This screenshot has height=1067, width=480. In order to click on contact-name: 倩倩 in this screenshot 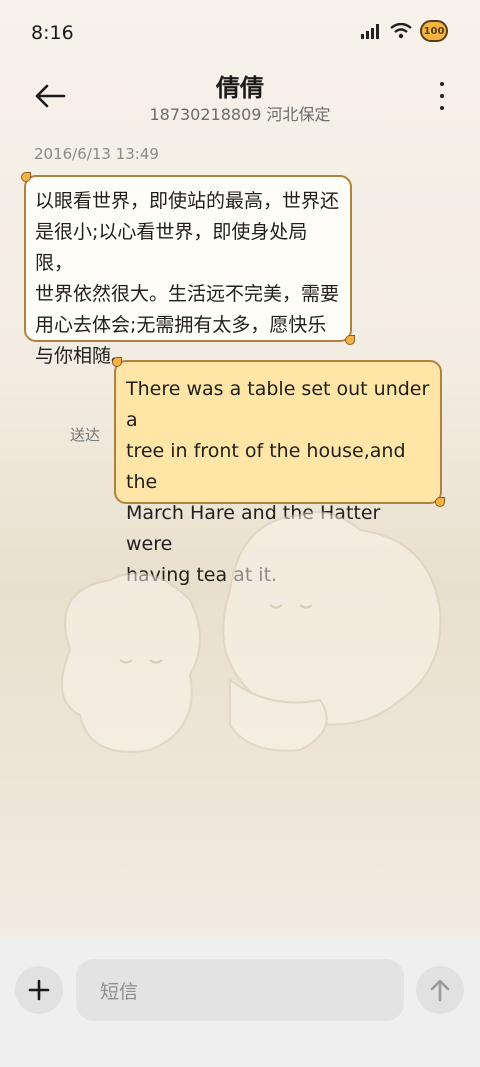, I will do `click(240, 88)`.